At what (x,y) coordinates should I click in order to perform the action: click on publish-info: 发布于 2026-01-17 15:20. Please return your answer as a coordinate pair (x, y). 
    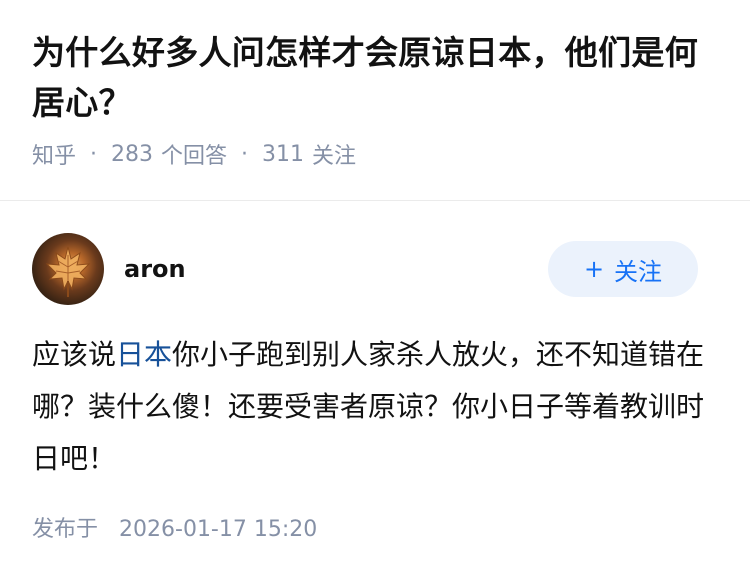
    Looking at the image, I should click on (174, 527).